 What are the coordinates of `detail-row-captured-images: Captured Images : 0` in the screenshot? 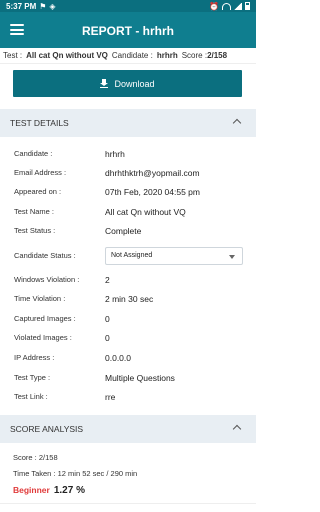 It's located at (128, 318).